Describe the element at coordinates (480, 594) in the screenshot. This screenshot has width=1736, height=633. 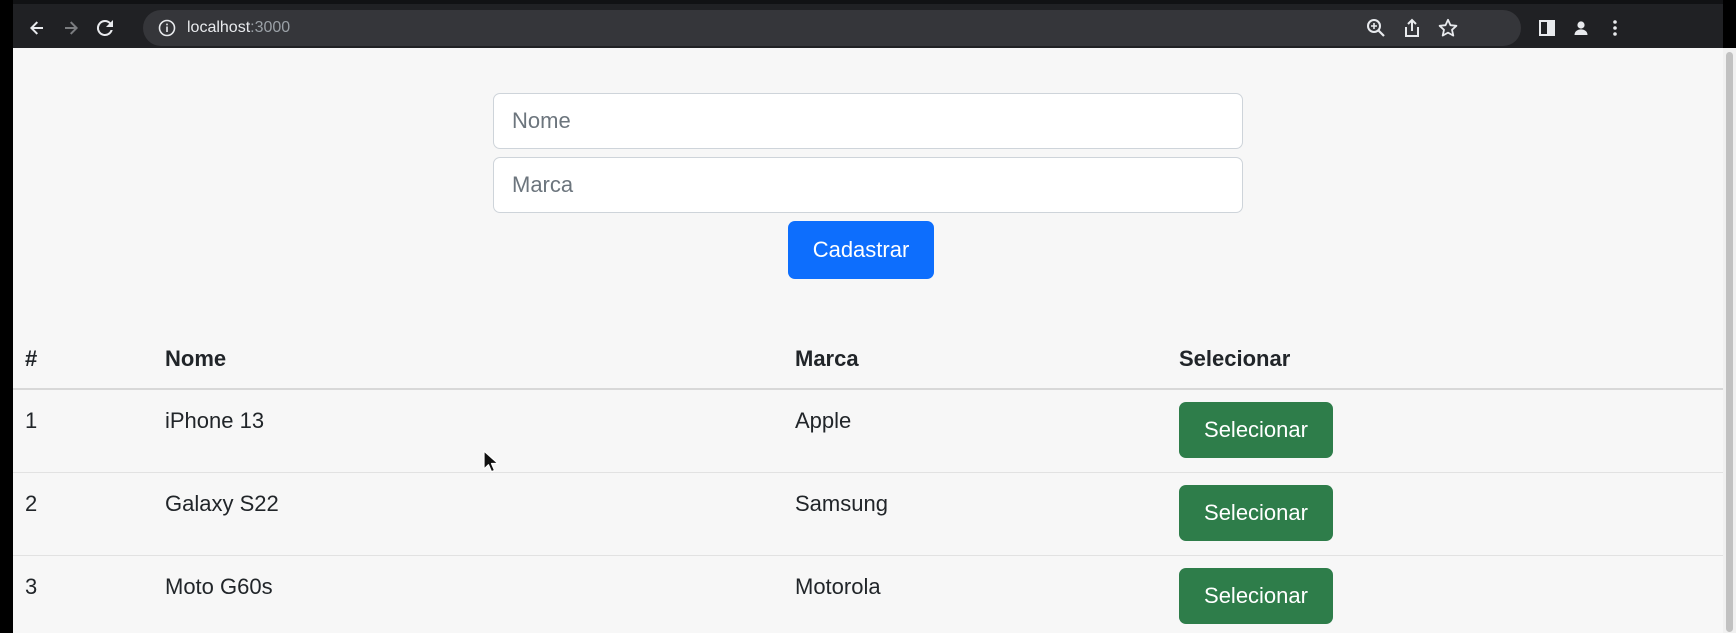
I see `cell-nome: Moto G60s` at that location.